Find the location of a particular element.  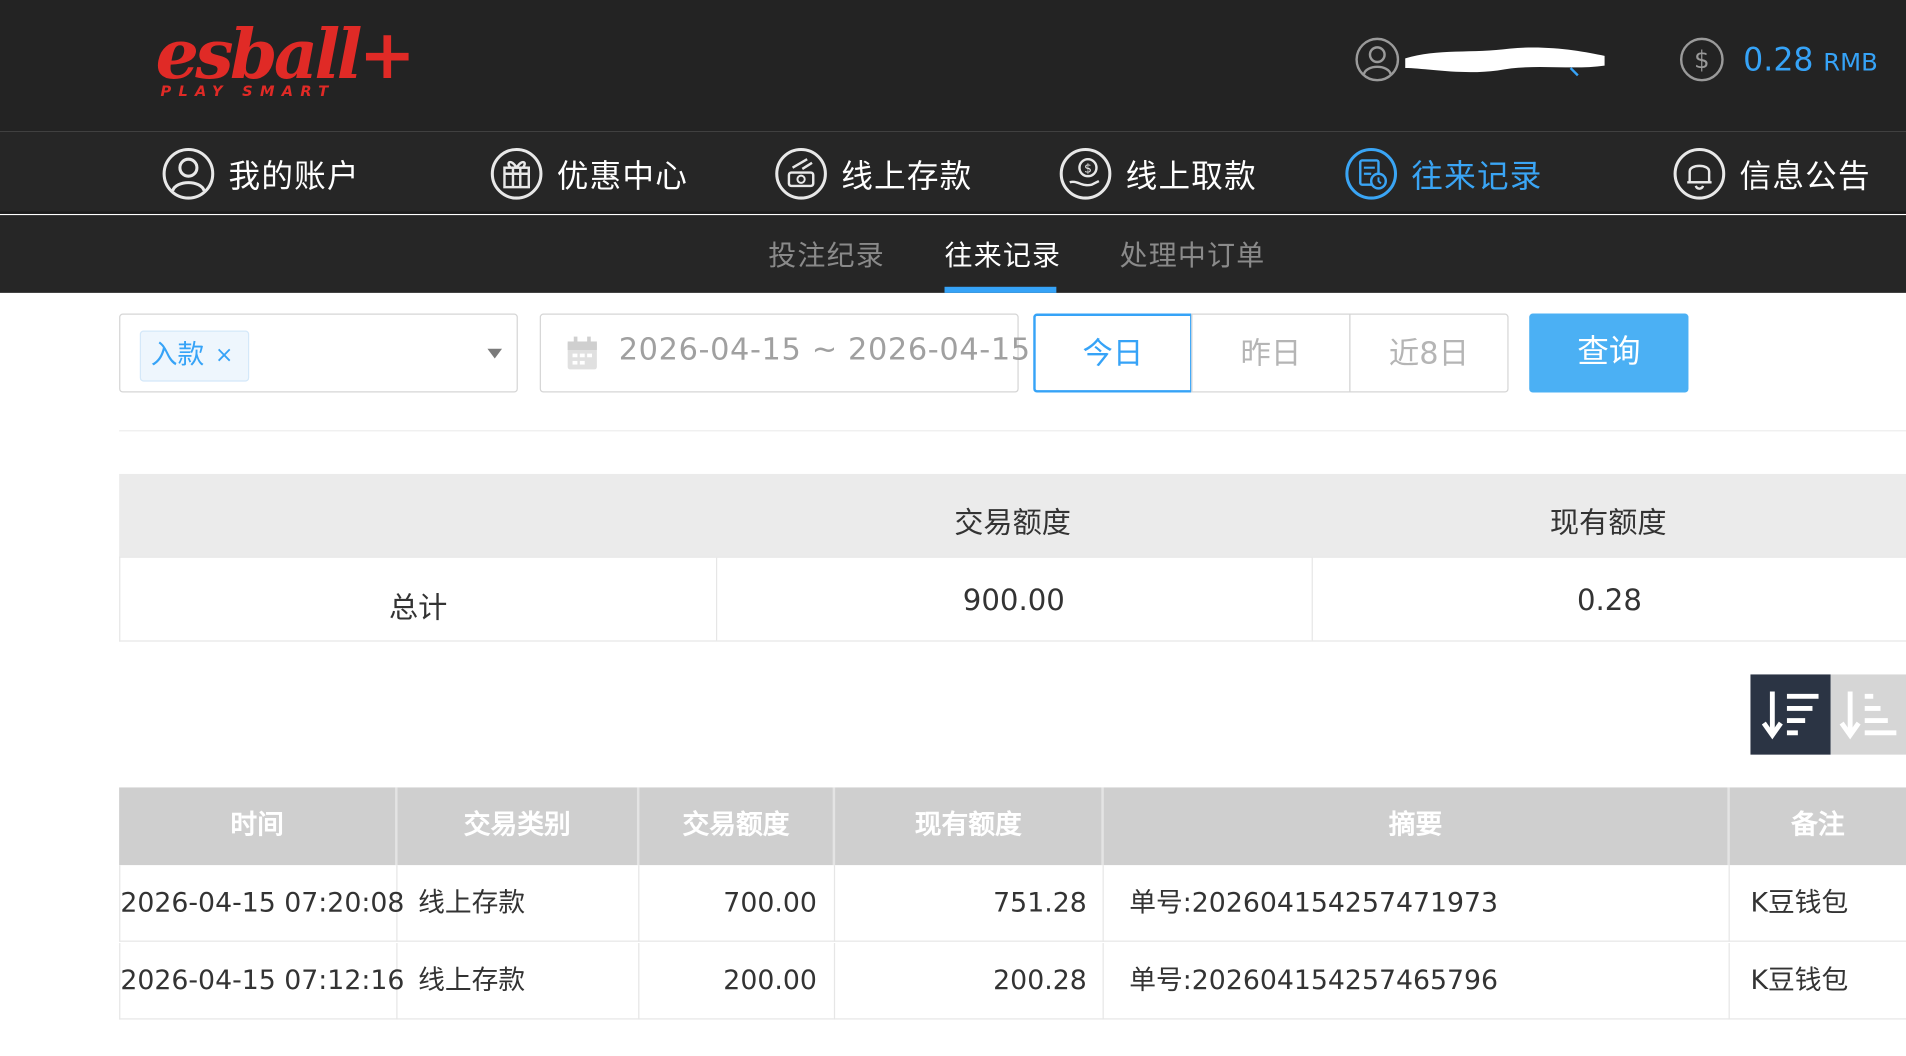

col-header-type: 交易类别 is located at coordinates (519, 826).